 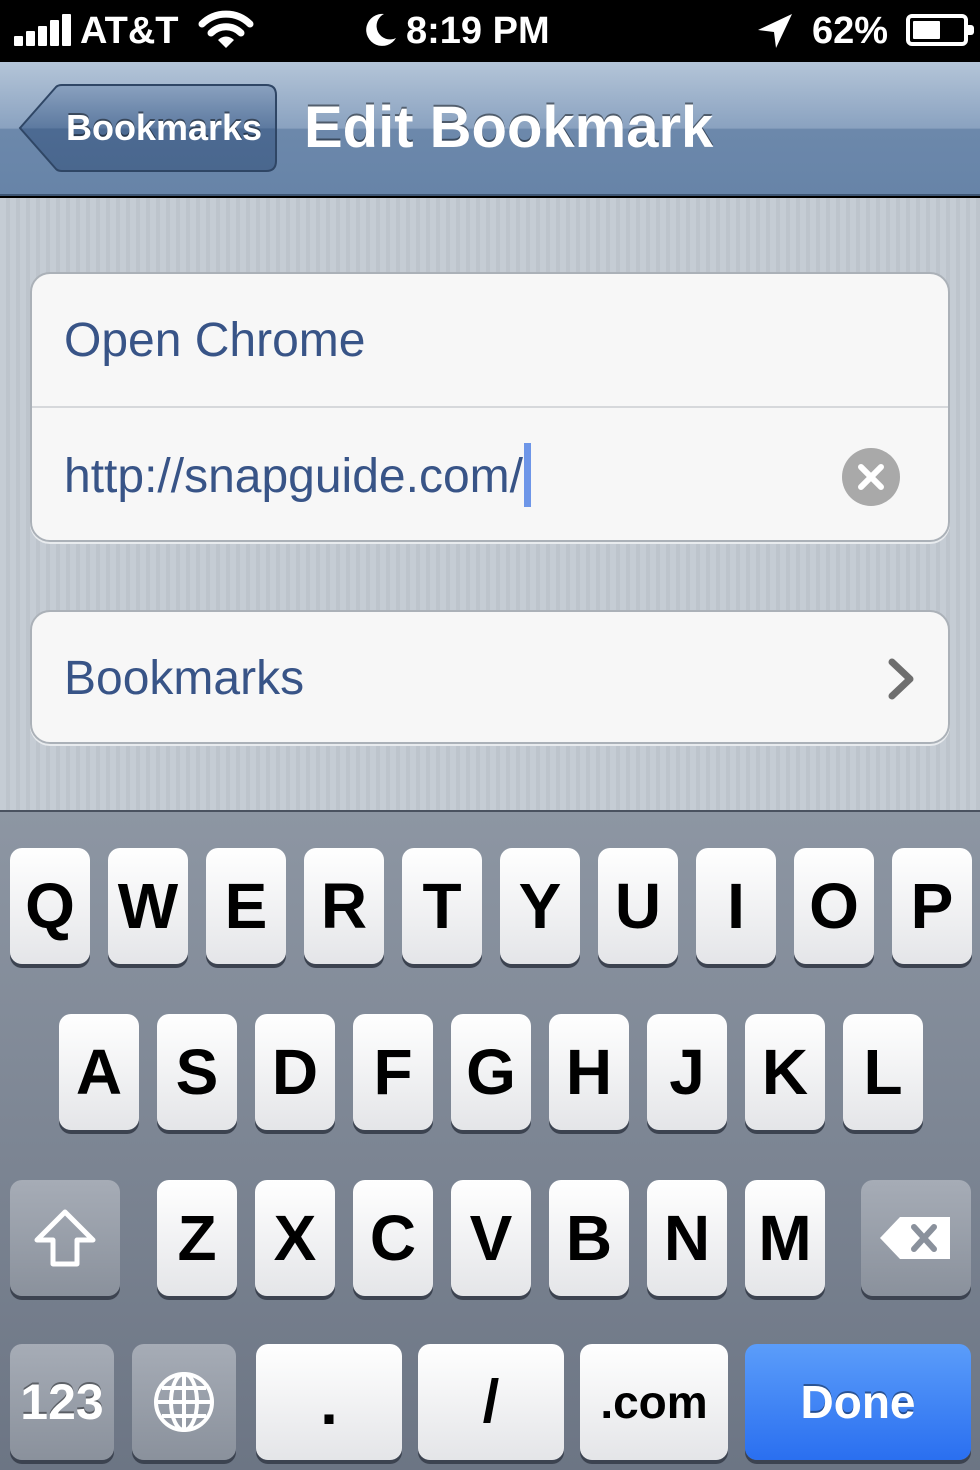 I want to click on key-f-label: F, so click(x=393, y=1072).